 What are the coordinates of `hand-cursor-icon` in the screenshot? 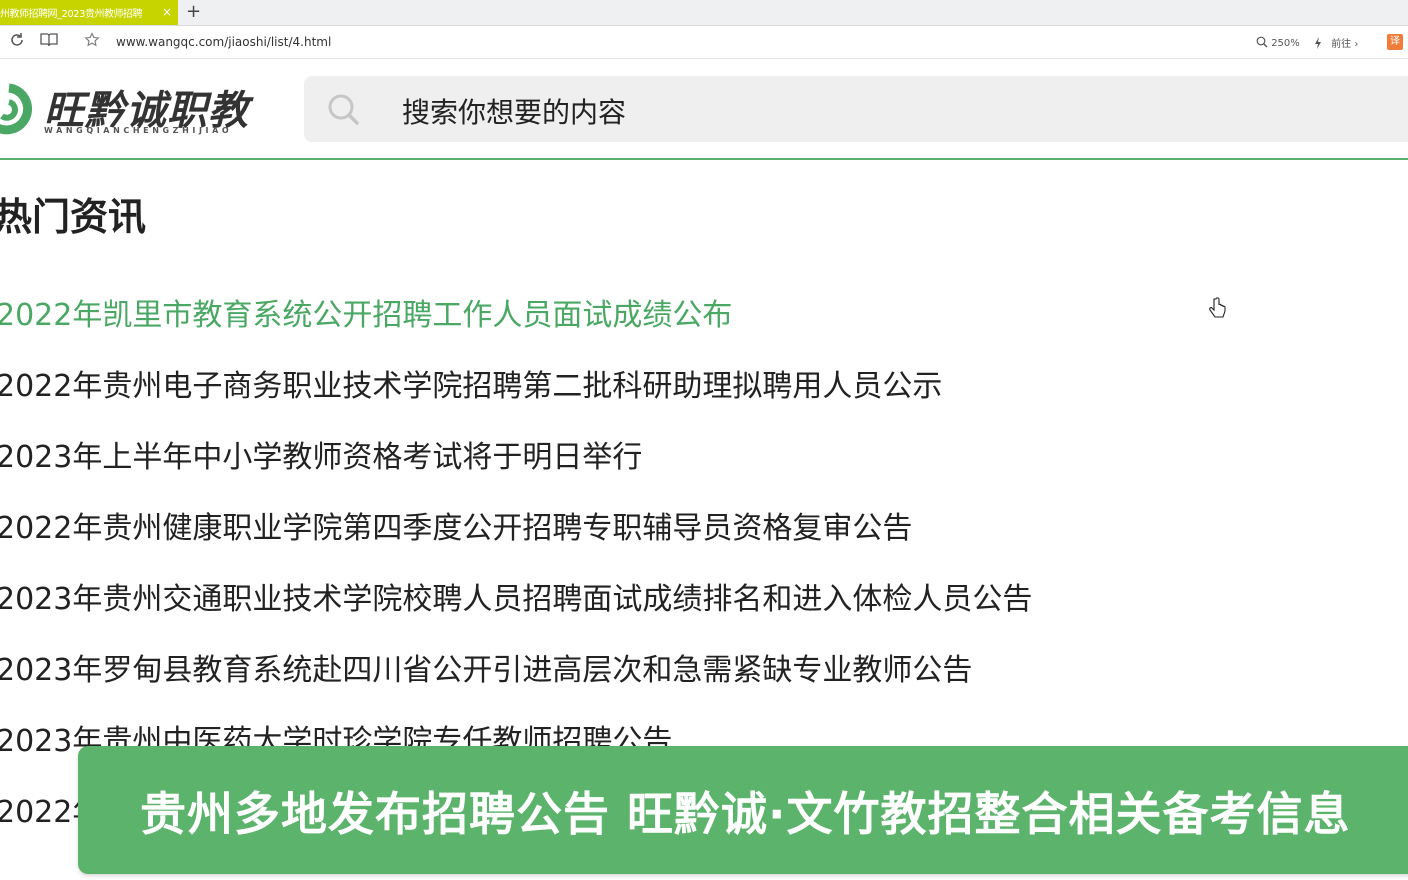 It's located at (1217, 311).